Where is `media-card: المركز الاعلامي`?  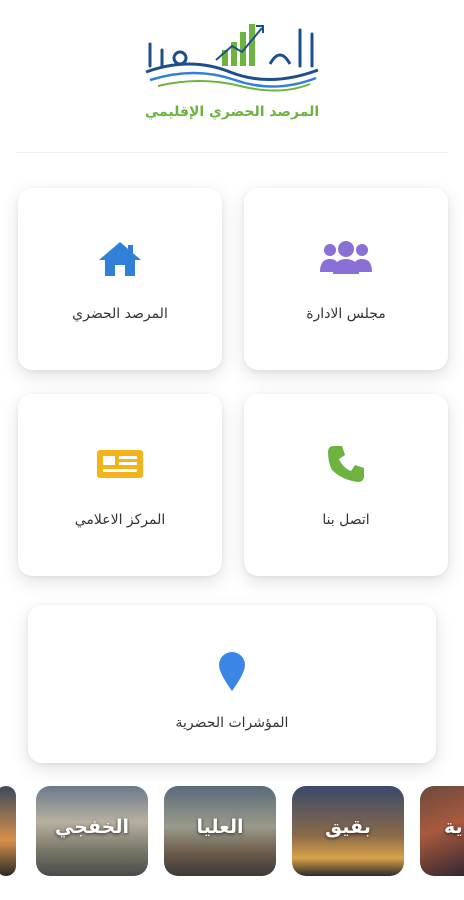
media-card: المركز الاعلامي is located at coordinates (120, 485).